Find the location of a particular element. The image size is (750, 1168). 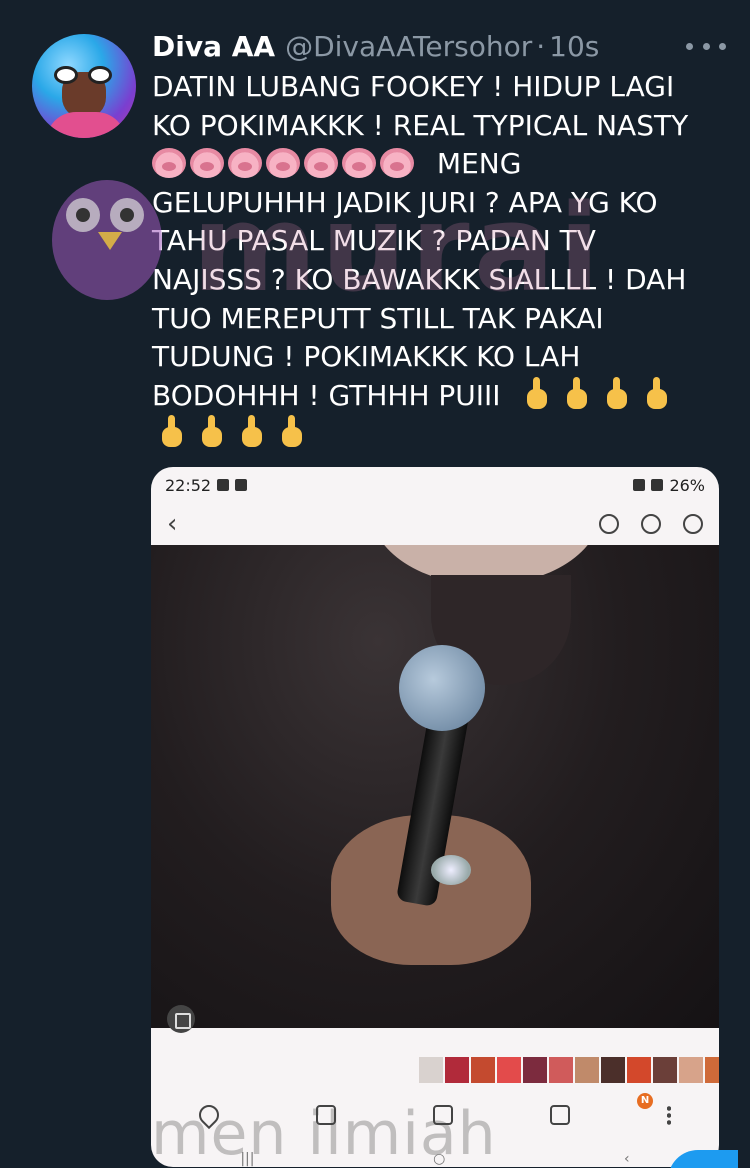

viewer-nav-bar: ‹ is located at coordinates (435, 524).